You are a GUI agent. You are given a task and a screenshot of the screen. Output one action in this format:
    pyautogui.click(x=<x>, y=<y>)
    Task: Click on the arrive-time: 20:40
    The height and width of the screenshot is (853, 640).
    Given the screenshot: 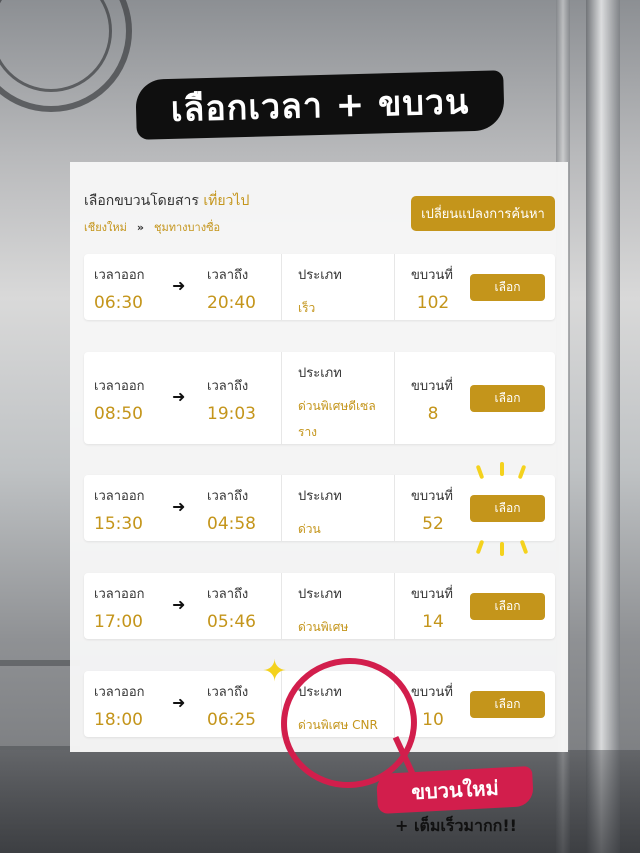 What is the action you would take?
    pyautogui.click(x=231, y=303)
    